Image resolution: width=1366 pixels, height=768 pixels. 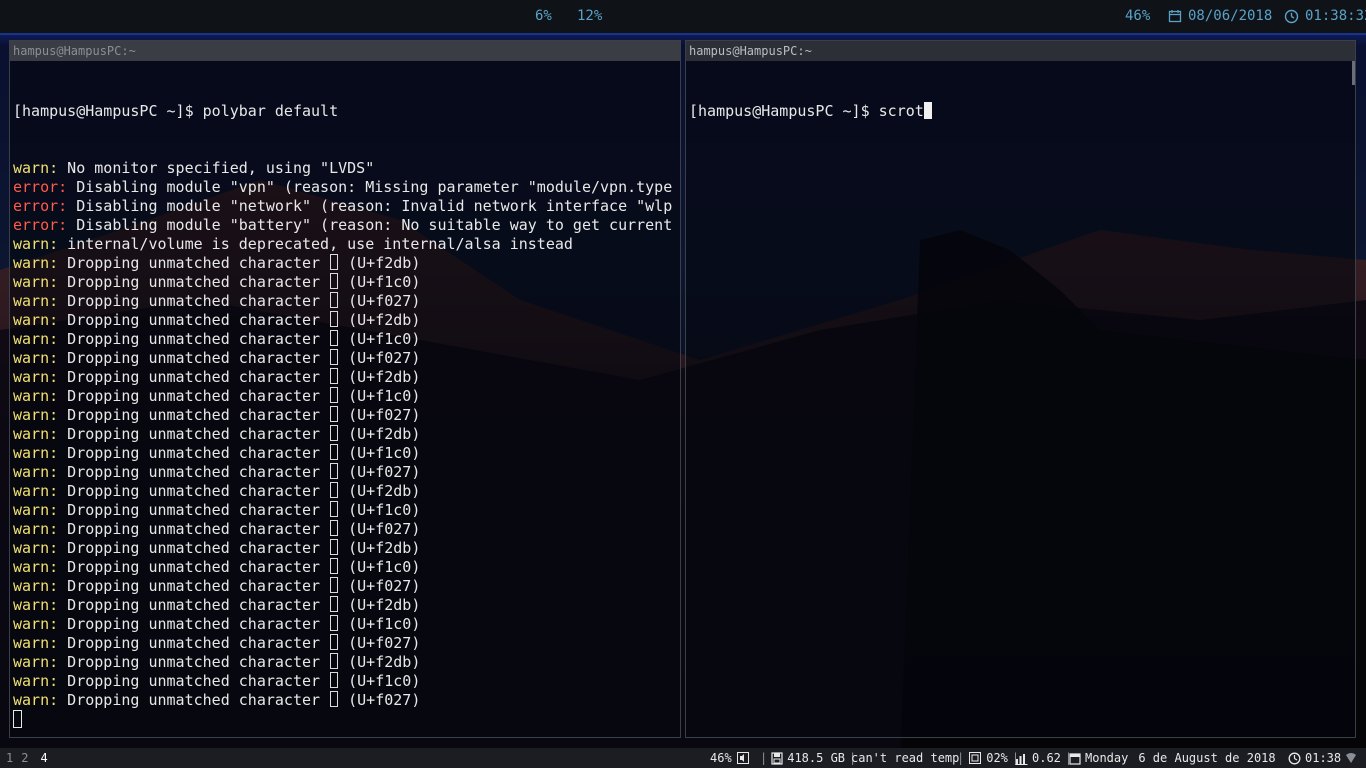 I want to click on message-text: No monitor specified, using "LVDS", so click(x=216, y=168).